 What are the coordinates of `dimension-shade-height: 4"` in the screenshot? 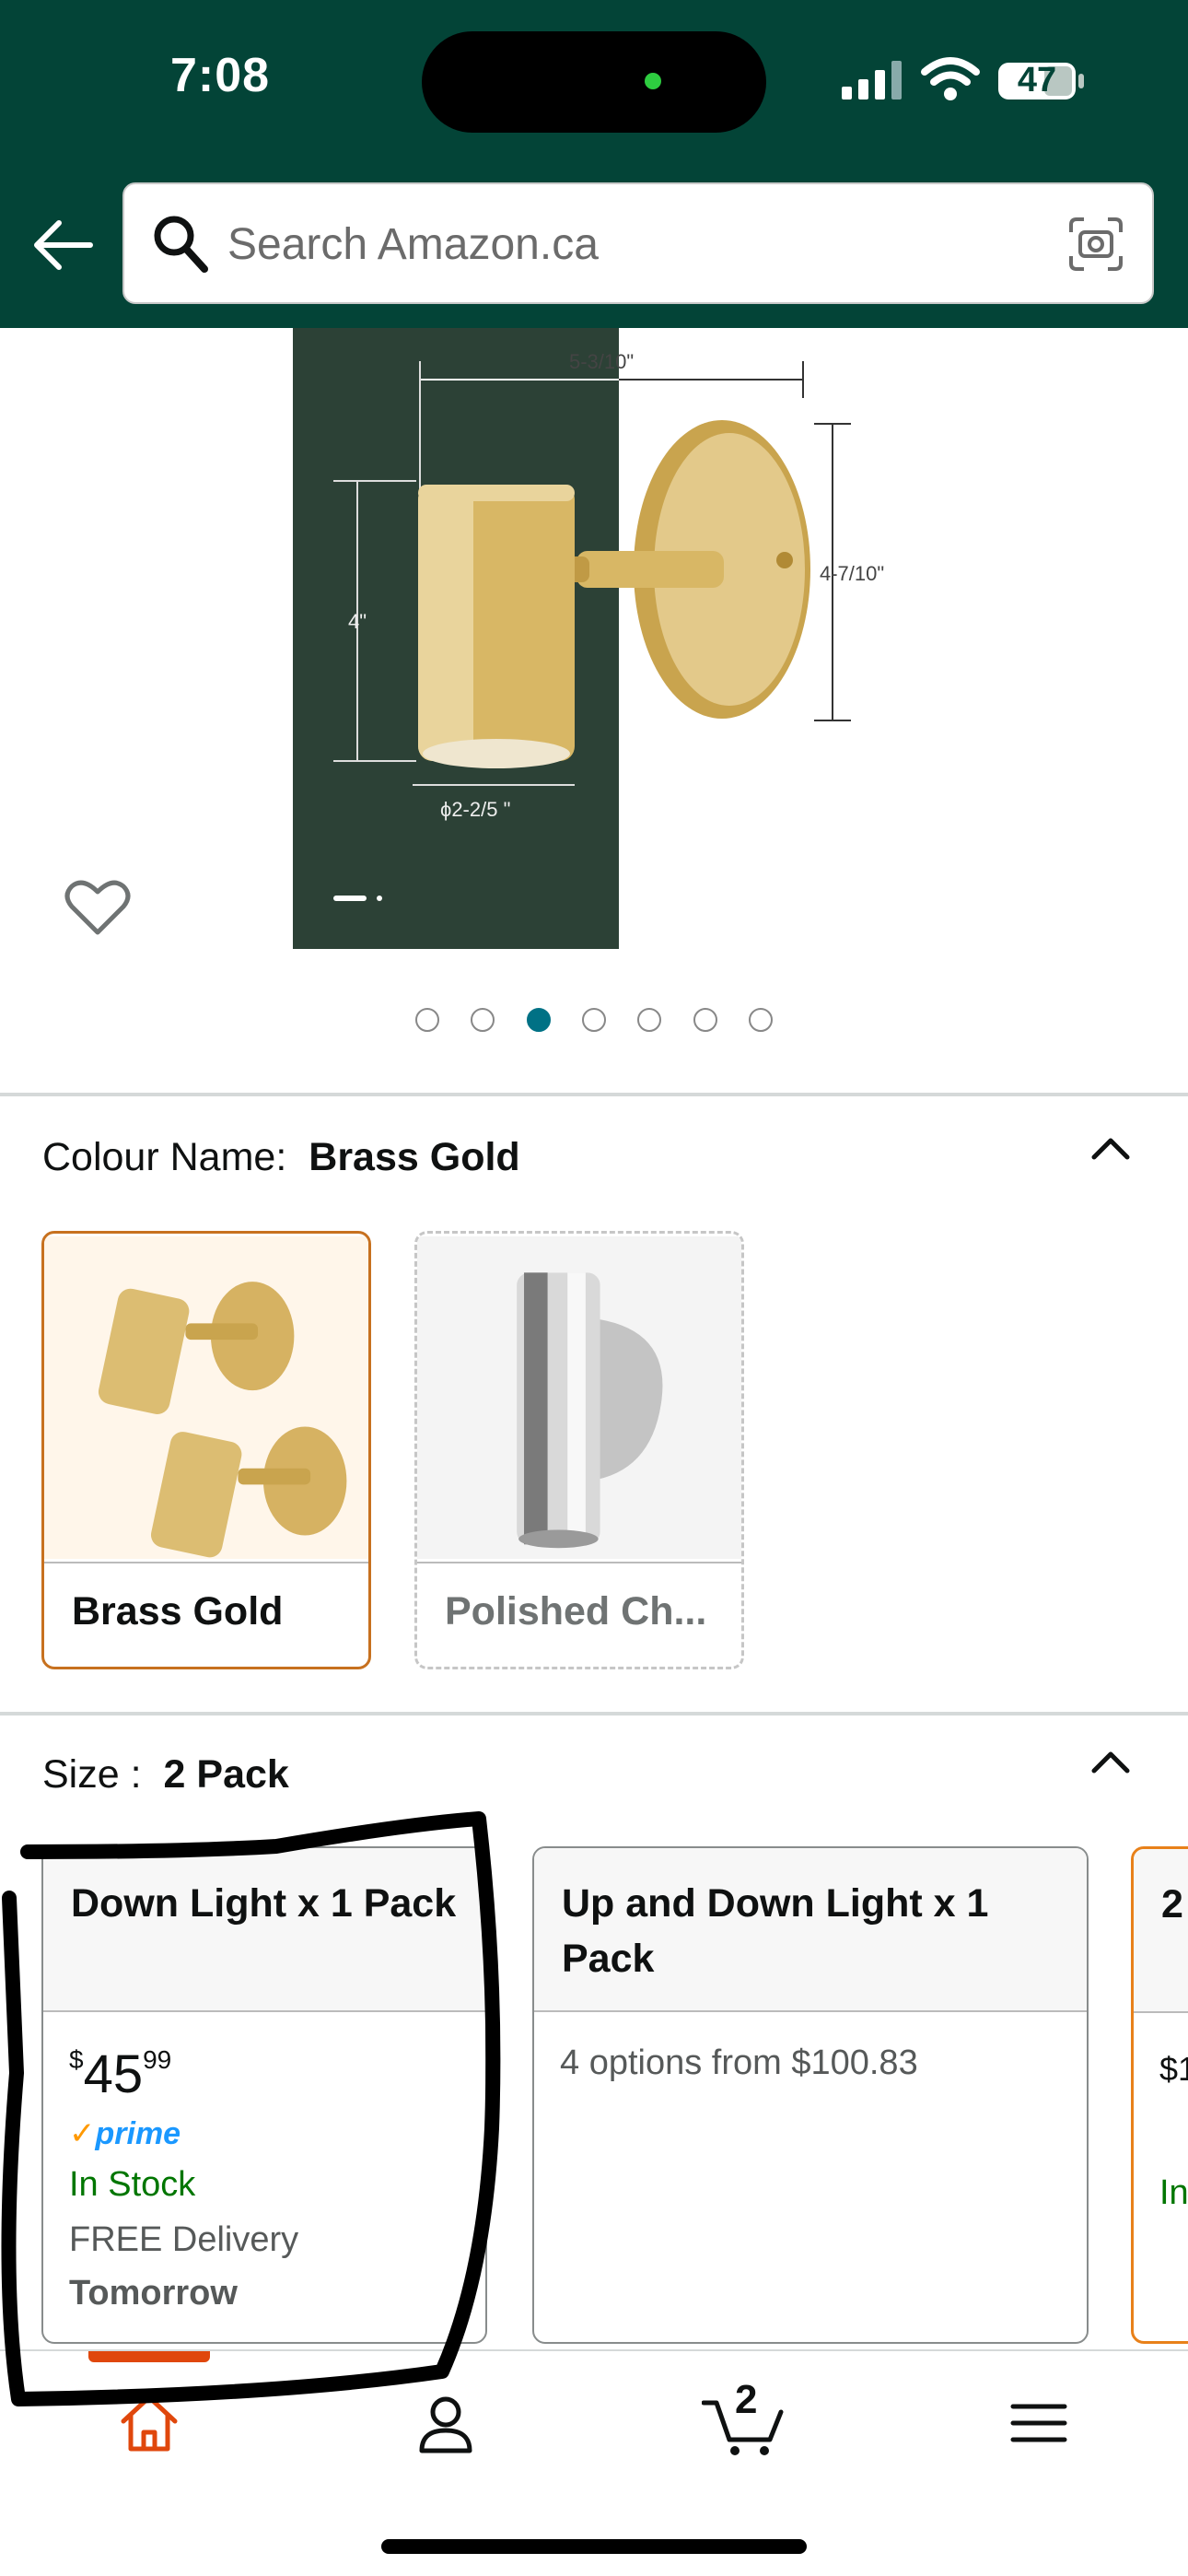 It's located at (357, 621).